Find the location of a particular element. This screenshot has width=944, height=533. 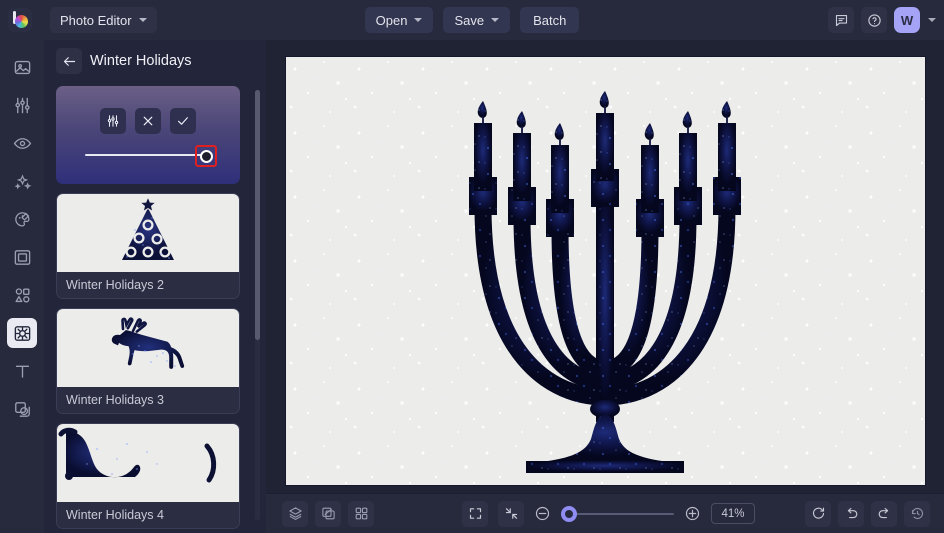

undo-arrow-icon is located at coordinates (852, 513).